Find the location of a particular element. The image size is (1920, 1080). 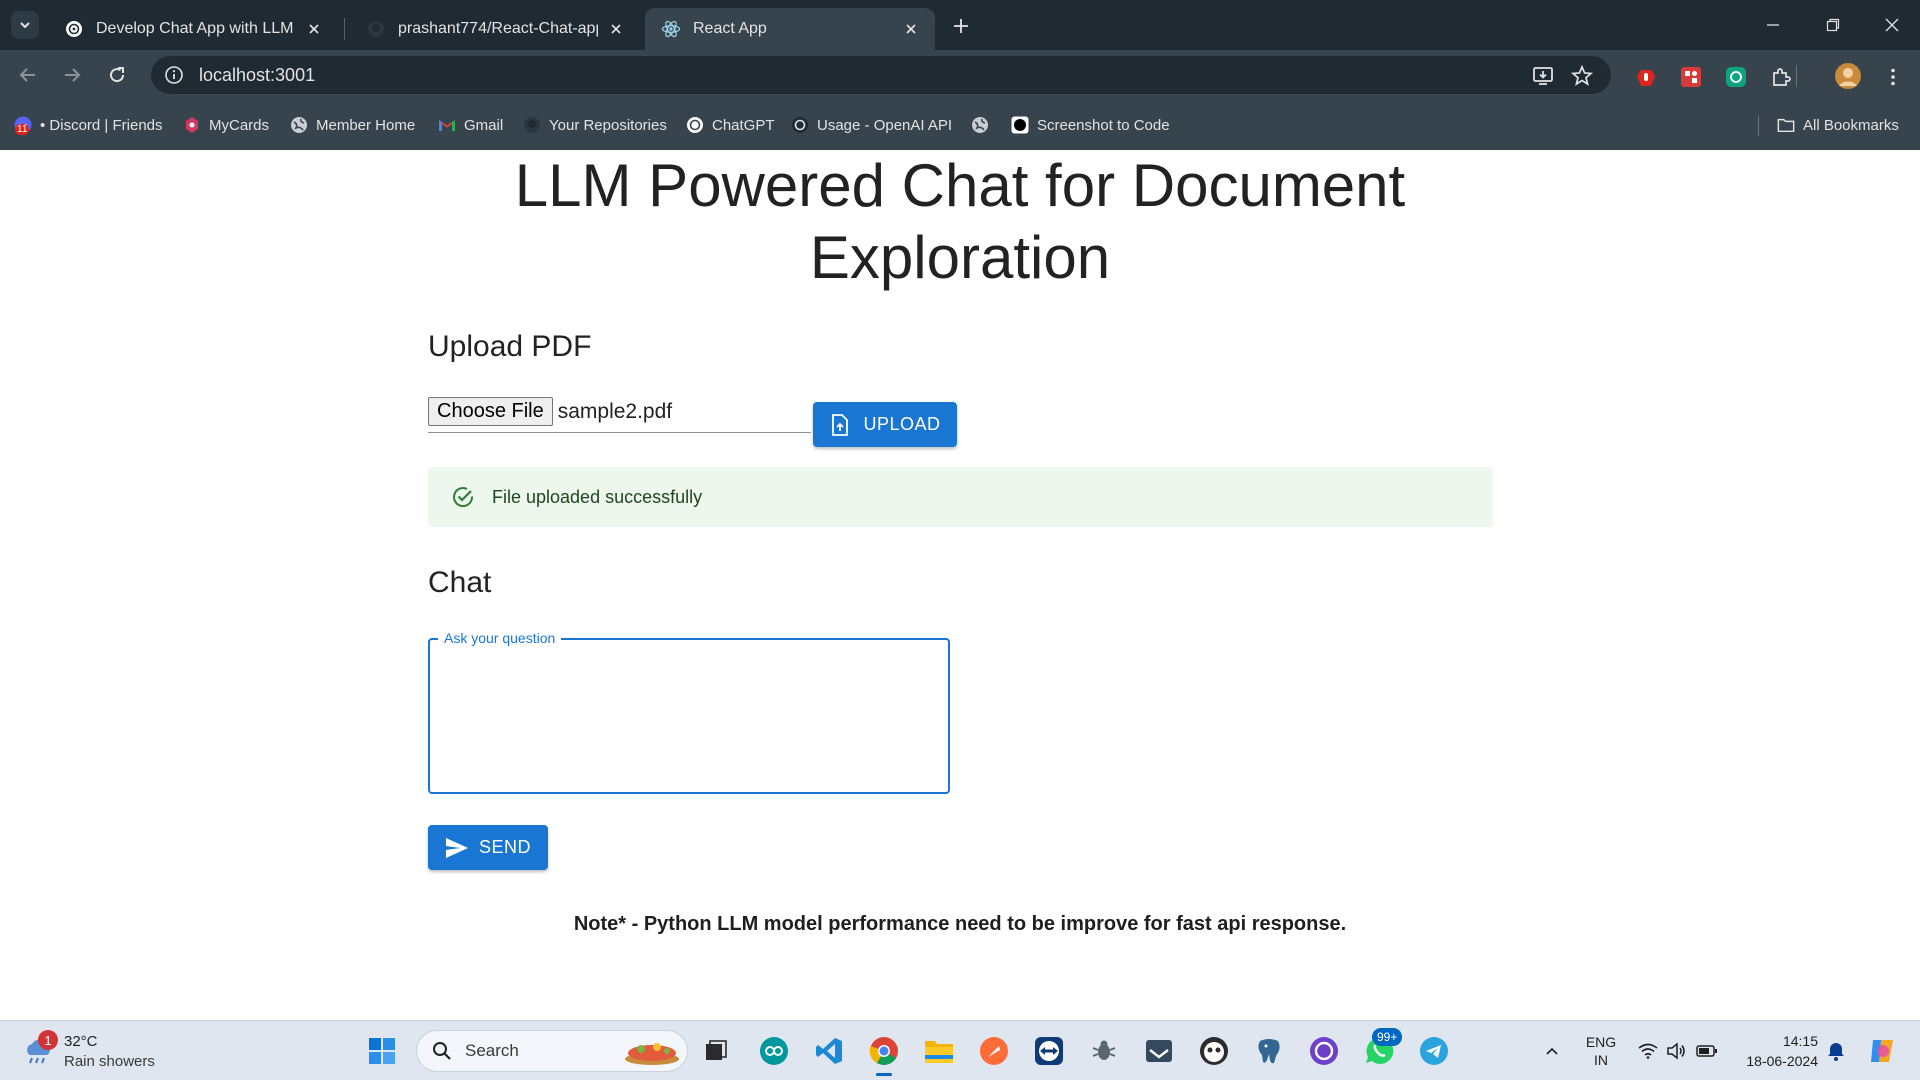

selected-file-name: sample2.pdf is located at coordinates (615, 411).